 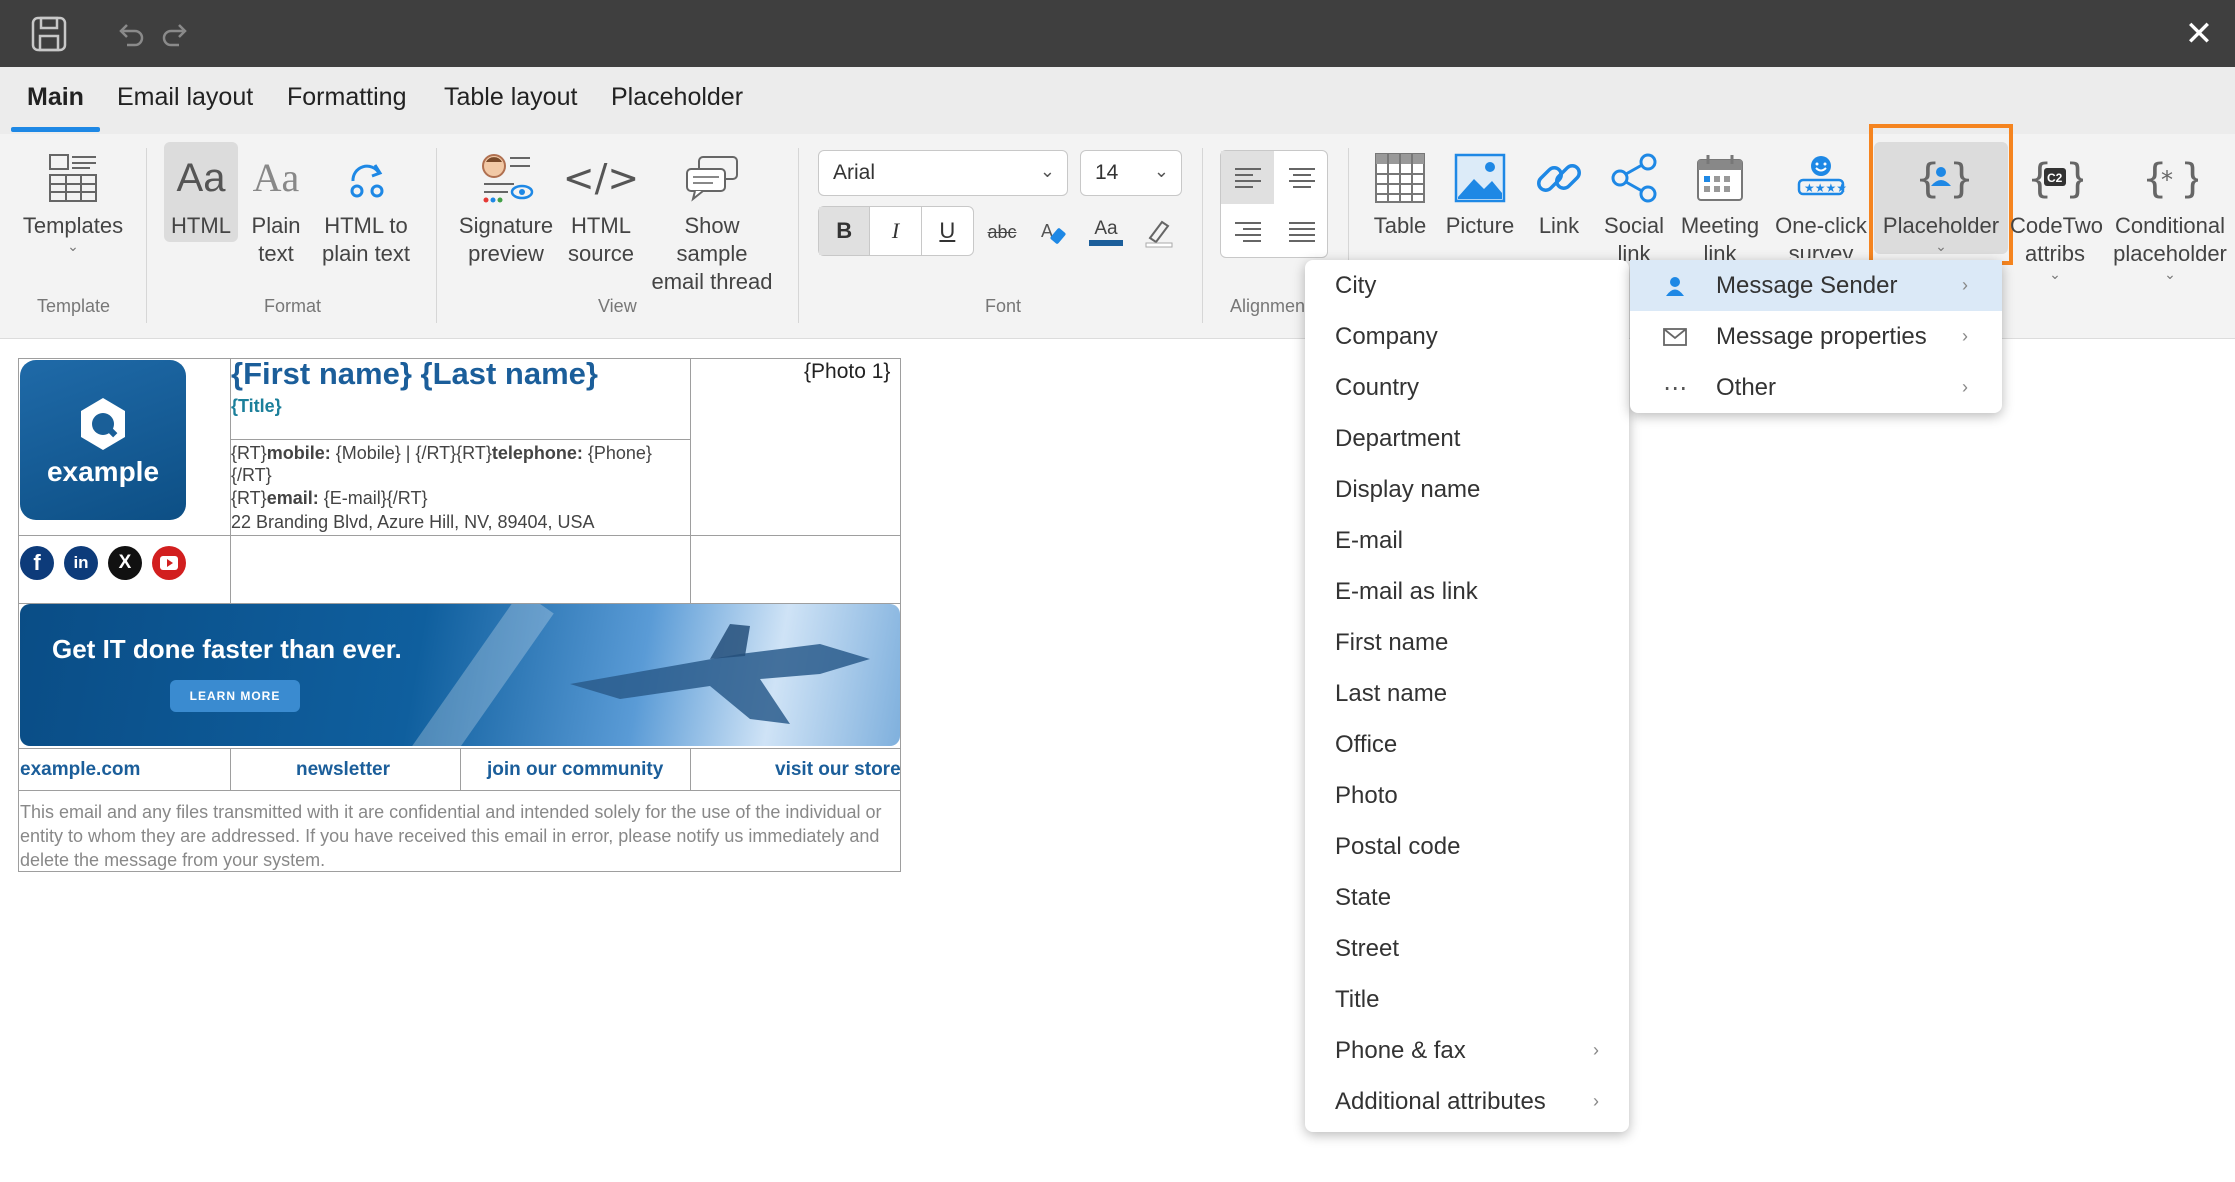 What do you see at coordinates (947, 231) in the screenshot?
I see `underline-button: U` at bounding box center [947, 231].